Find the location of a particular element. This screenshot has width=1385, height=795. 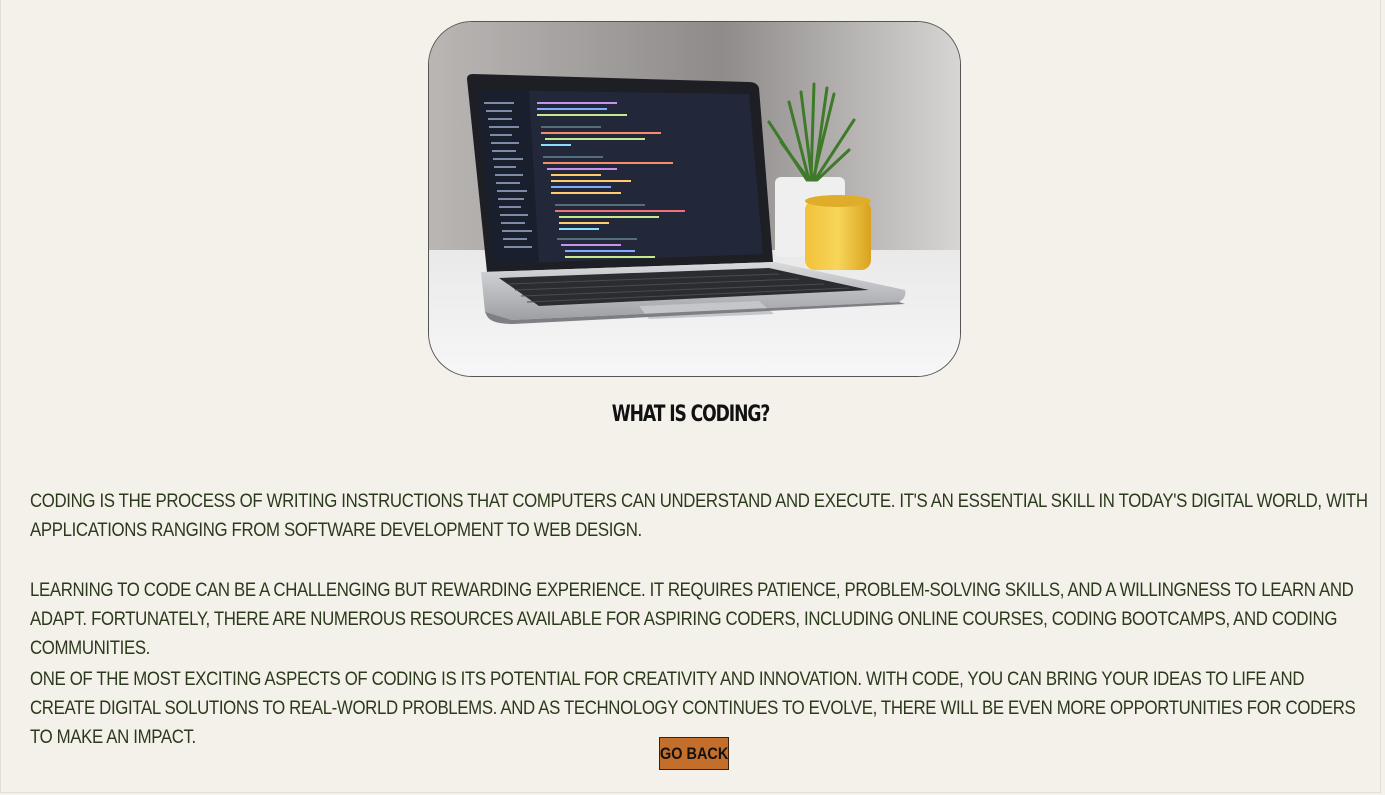

go-back-button: Go Back is located at coordinates (694, 753).